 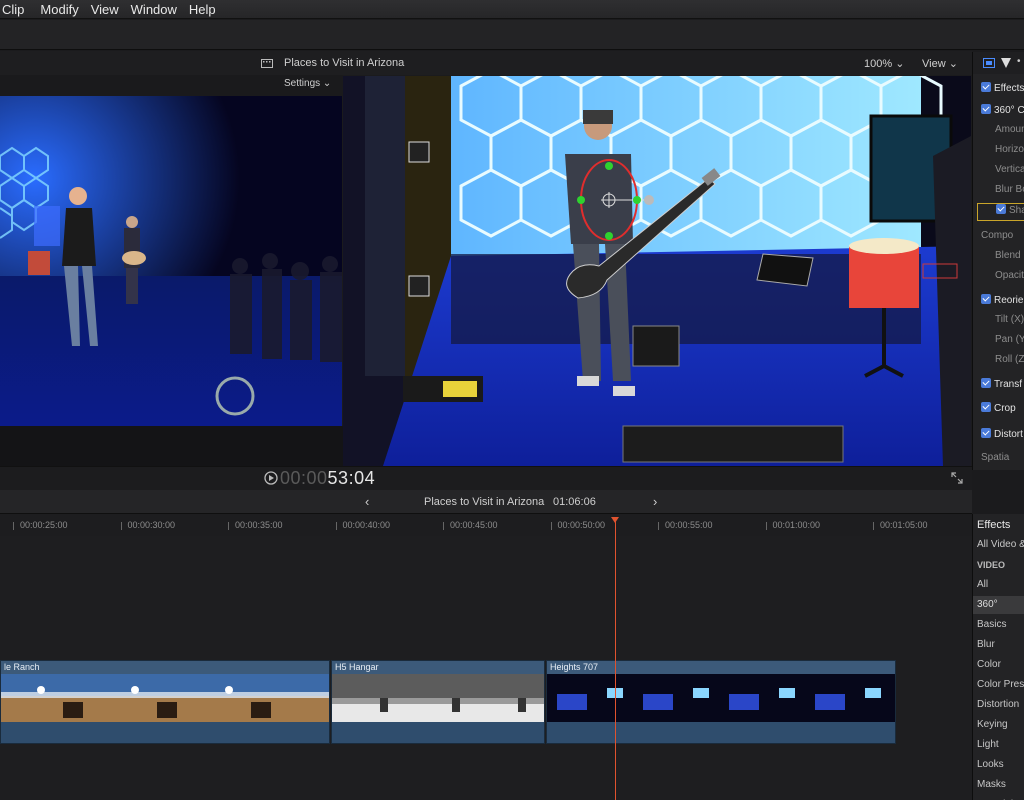 I want to click on play-icon, so click(x=271, y=478).